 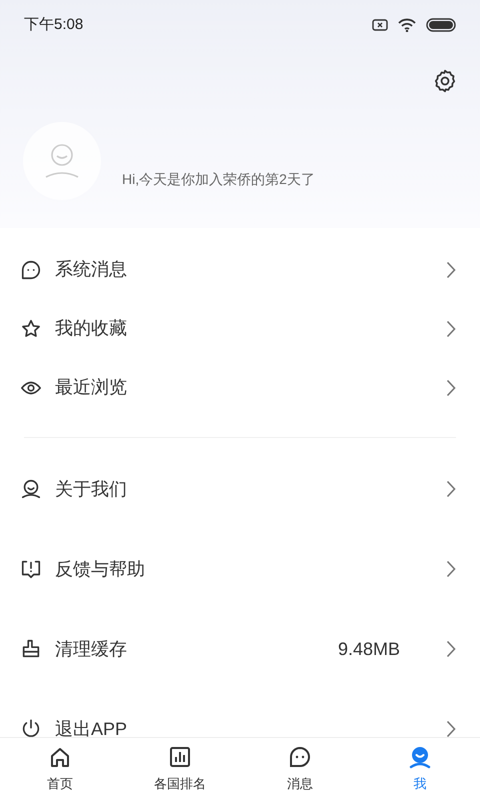 I want to click on status-time: 下午5:08, so click(x=54, y=24).